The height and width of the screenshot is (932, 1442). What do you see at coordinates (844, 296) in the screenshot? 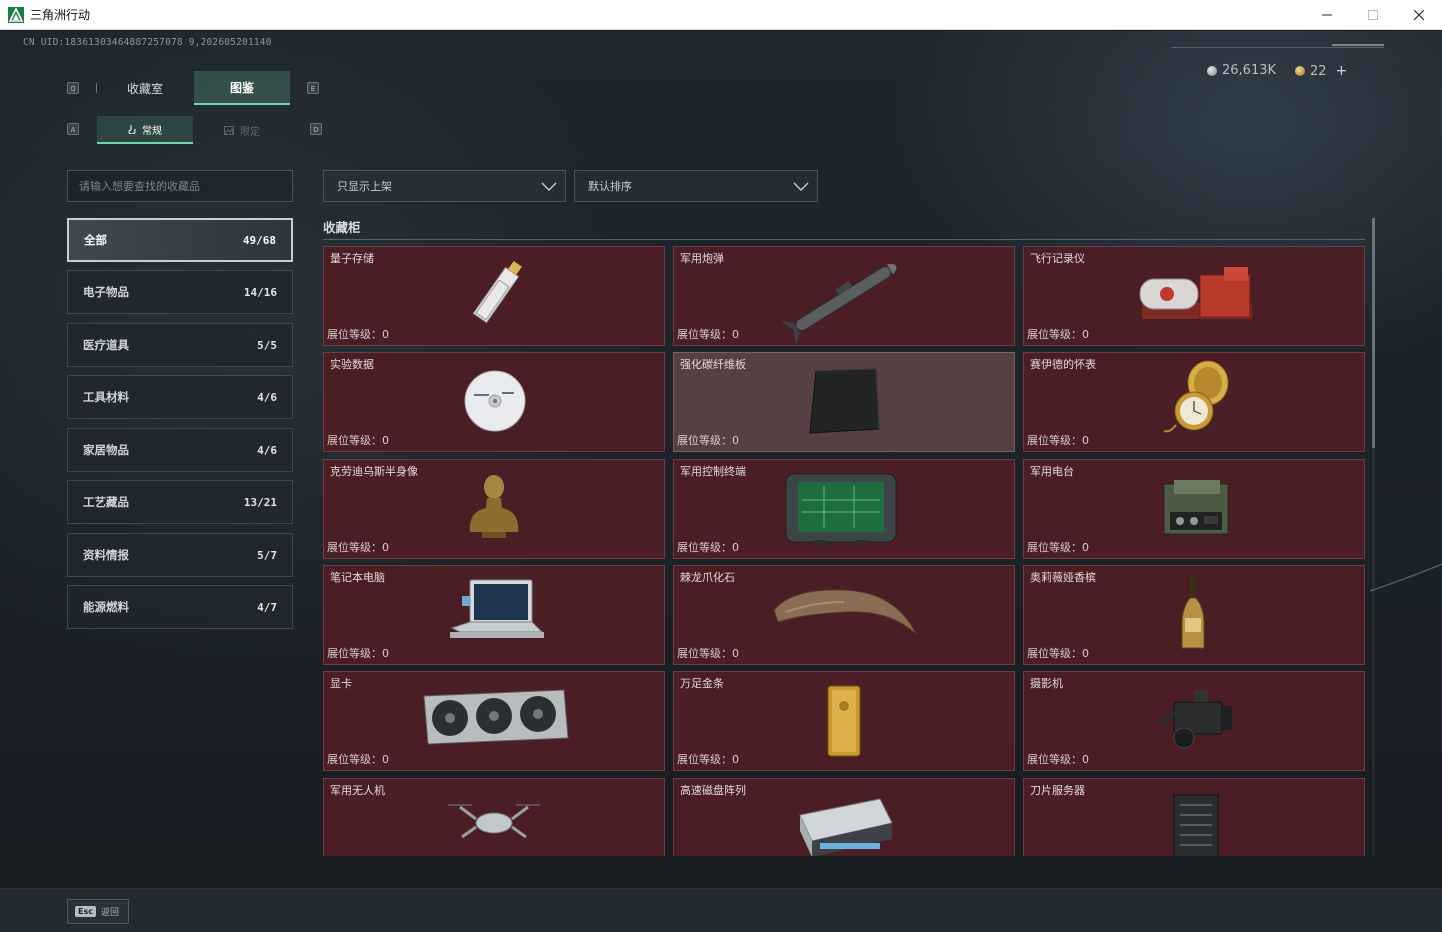
I see `item-card: 军用炮弹 展位等级：0` at bounding box center [844, 296].